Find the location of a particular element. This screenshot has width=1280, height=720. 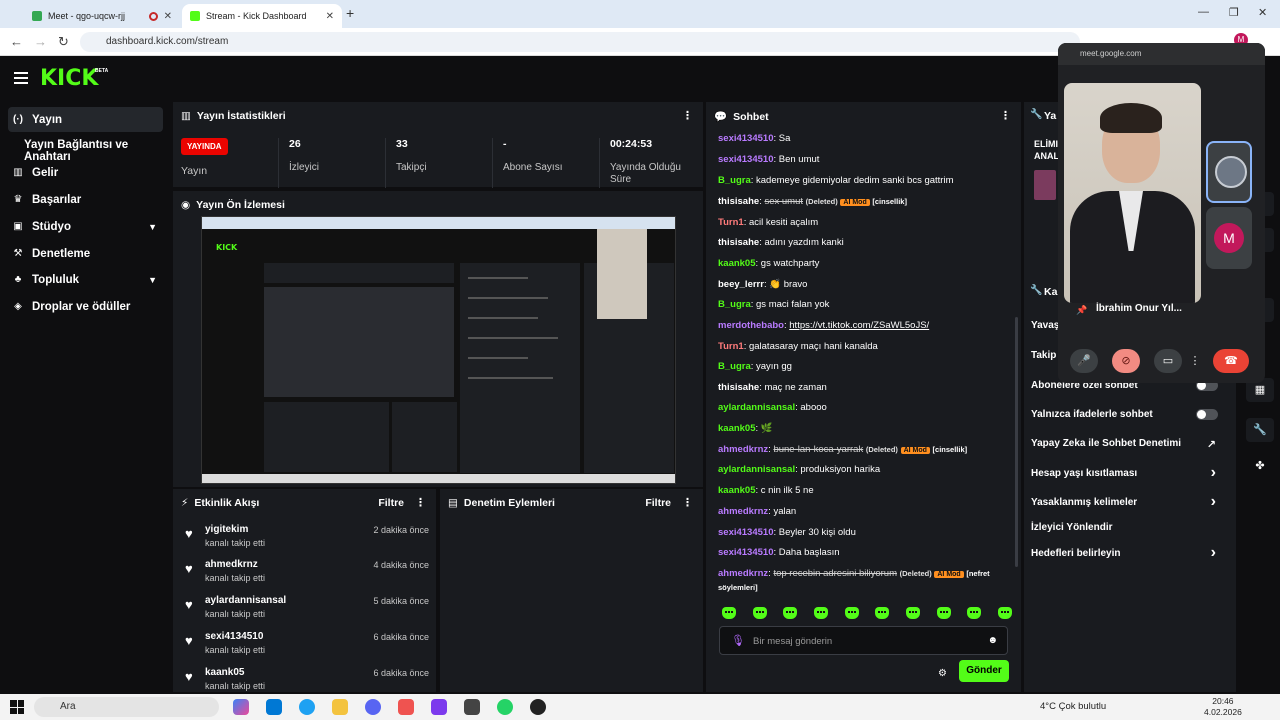

sidebar-item-basarilar: ♛ Başarılar is located at coordinates (85, 199).